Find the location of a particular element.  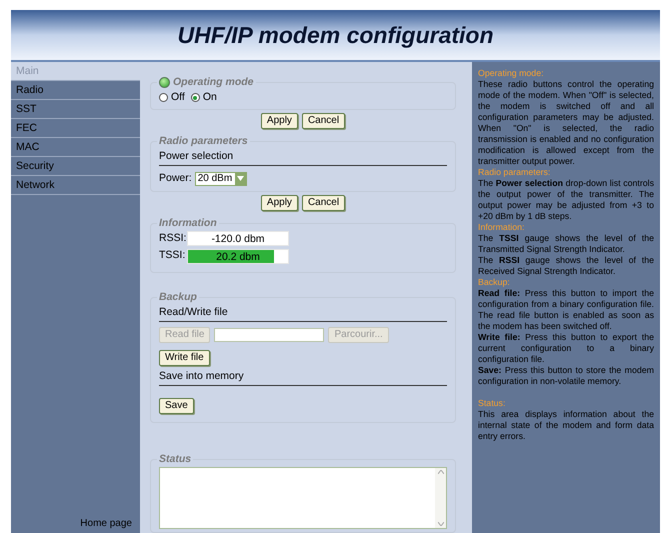

help-paragraph: Write file: Press this button to export the current configuration to a binary configuration file. is located at coordinates (566, 348).